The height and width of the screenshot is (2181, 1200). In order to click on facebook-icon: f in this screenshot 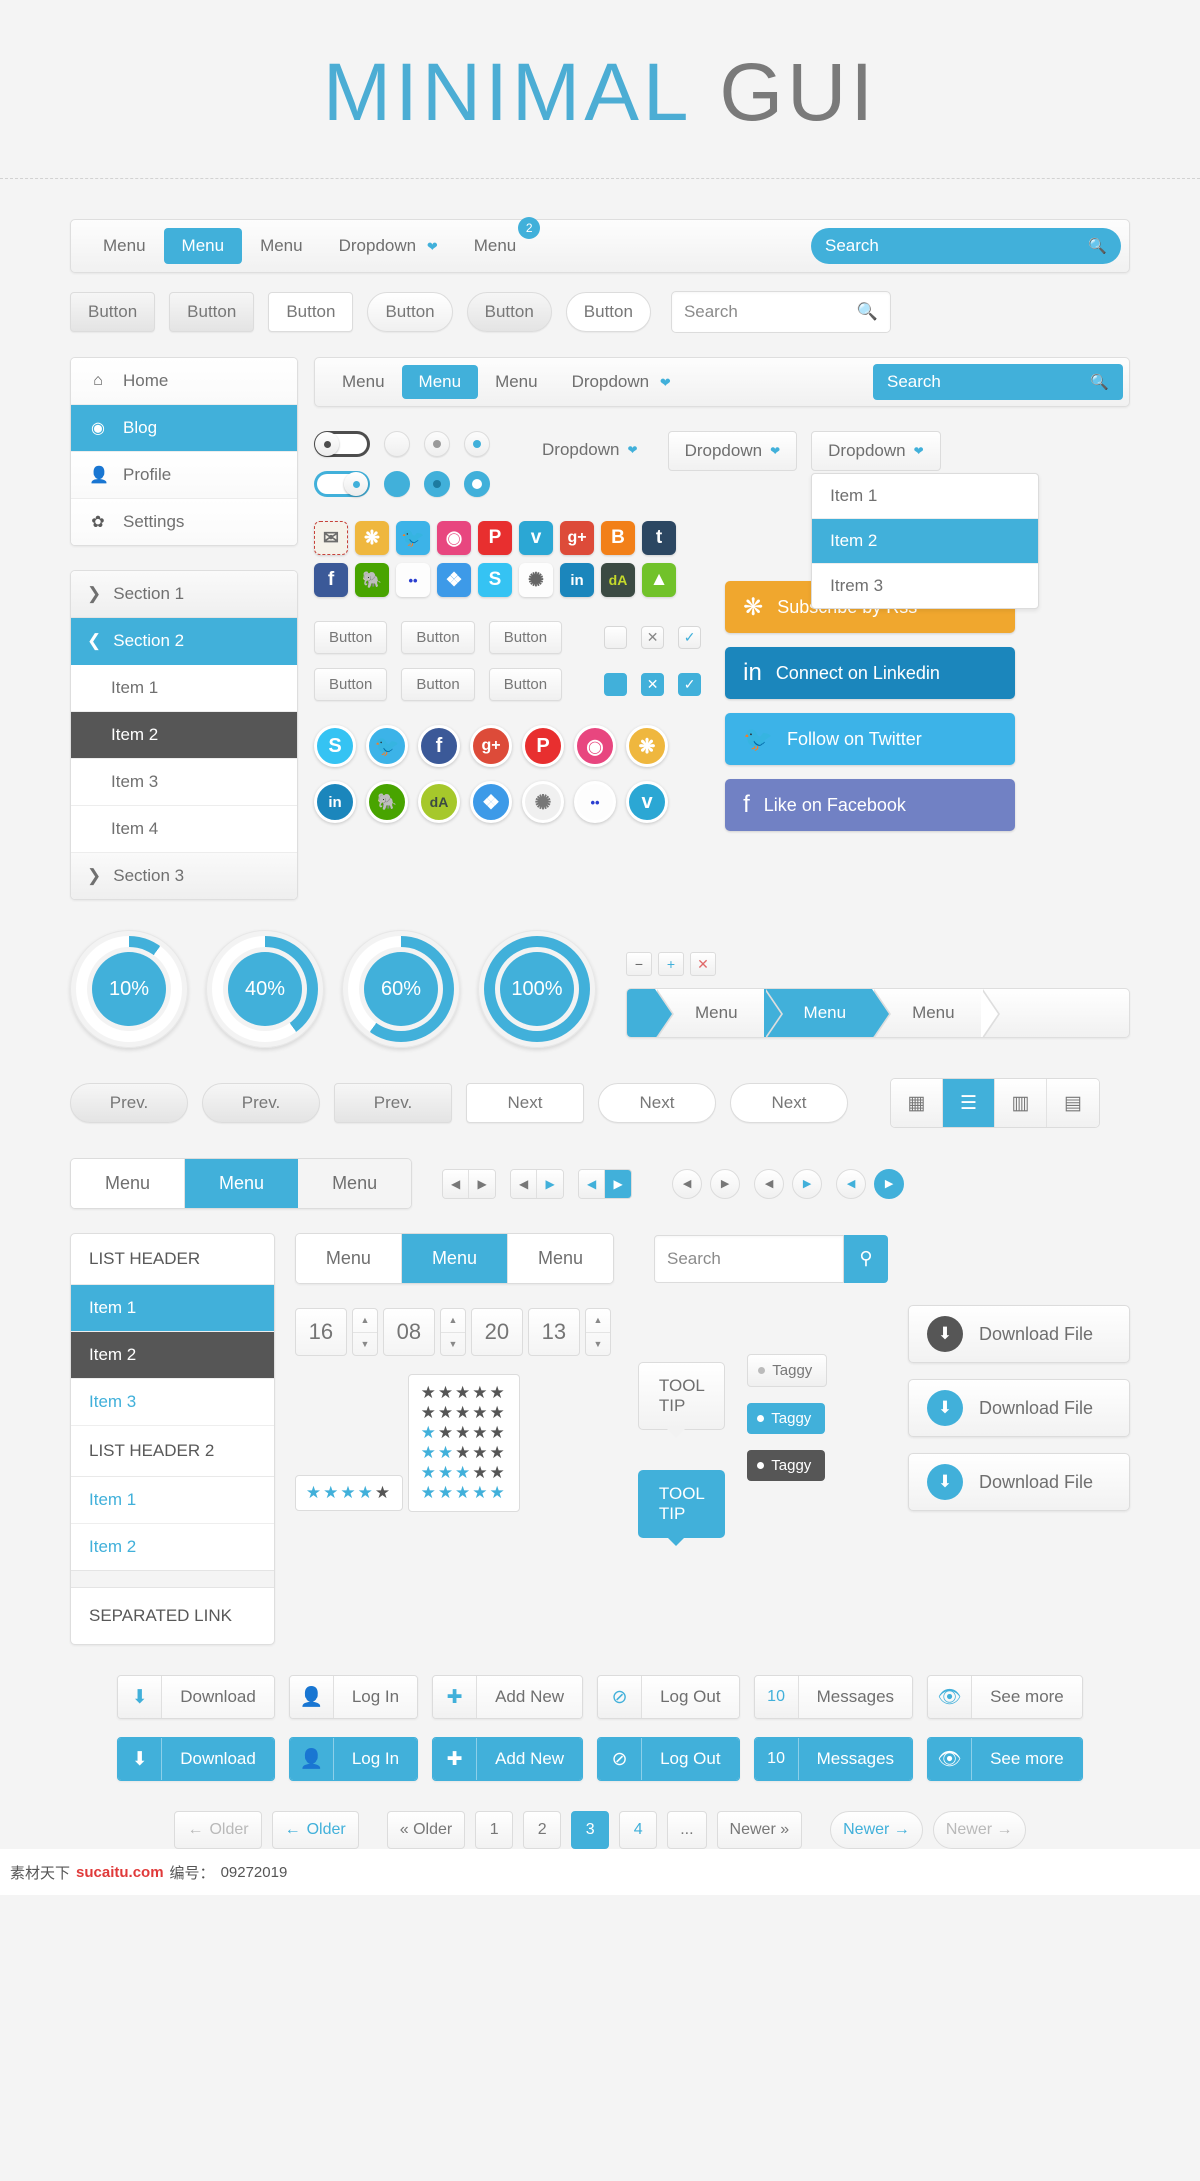, I will do `click(331, 580)`.